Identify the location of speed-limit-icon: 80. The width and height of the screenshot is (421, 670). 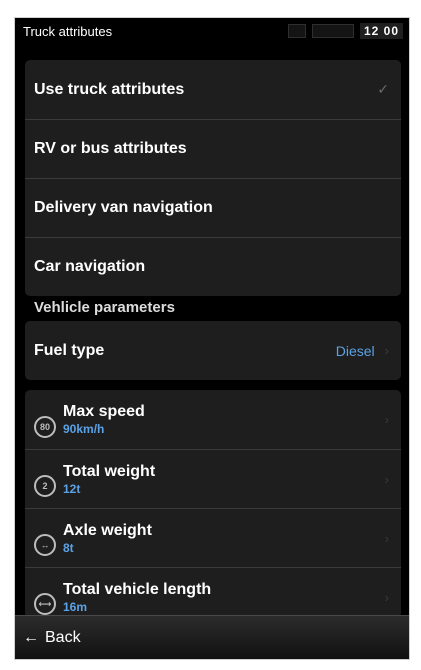
(45, 426).